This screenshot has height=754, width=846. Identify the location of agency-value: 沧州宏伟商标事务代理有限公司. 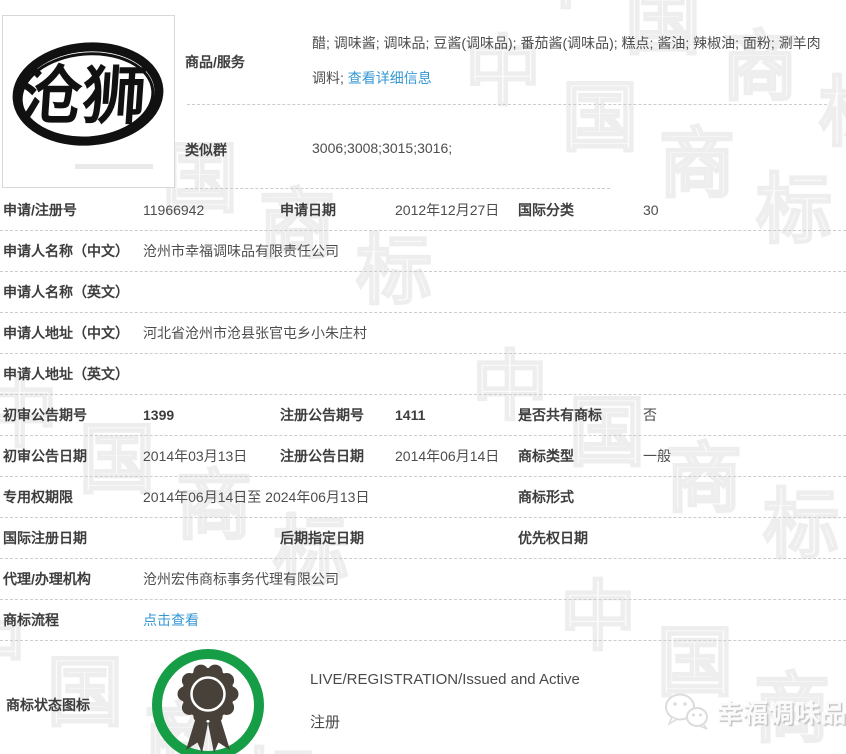
(241, 579).